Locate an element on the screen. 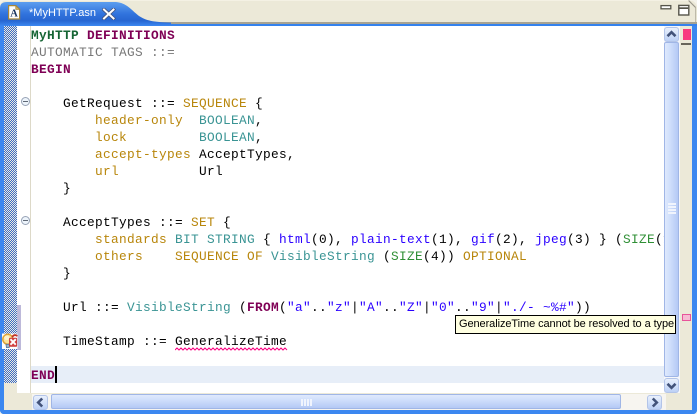 The image size is (697, 414). svg-text: A is located at coordinates (14, 14).